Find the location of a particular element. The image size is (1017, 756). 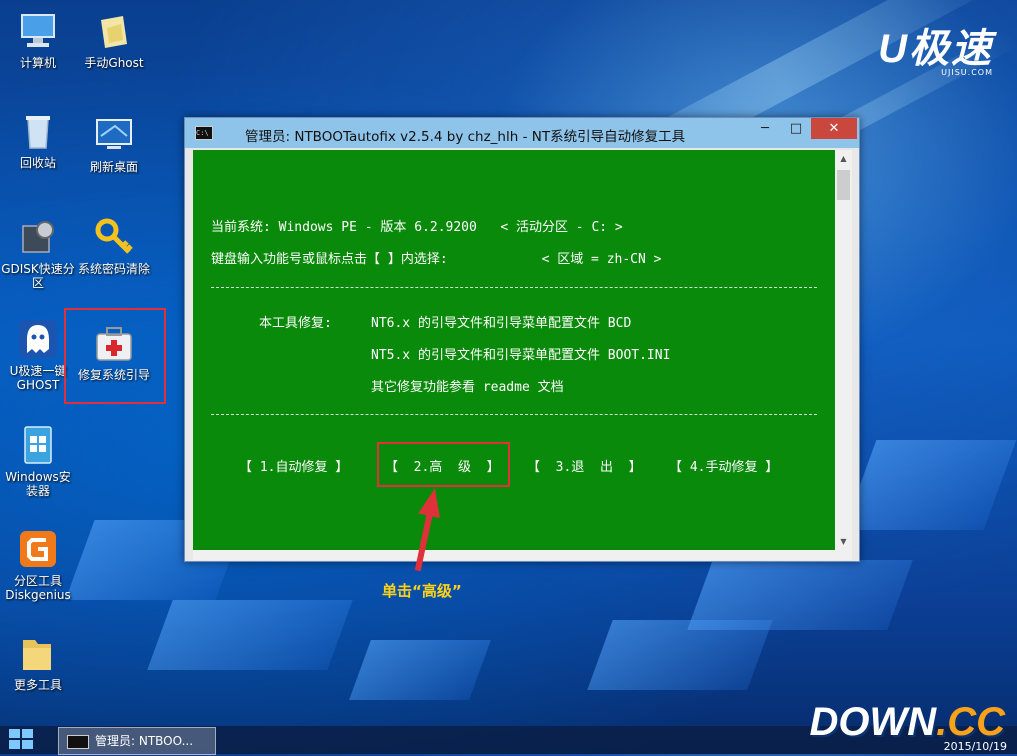

diskgenius-icon is located at coordinates (38, 549).